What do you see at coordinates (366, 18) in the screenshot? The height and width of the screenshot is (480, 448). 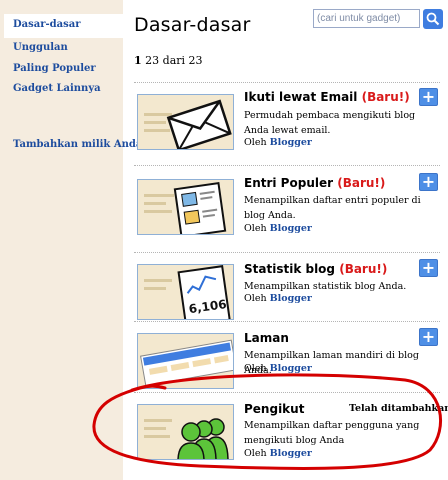 I see `search-input: (cari untuk gadget)` at bounding box center [366, 18].